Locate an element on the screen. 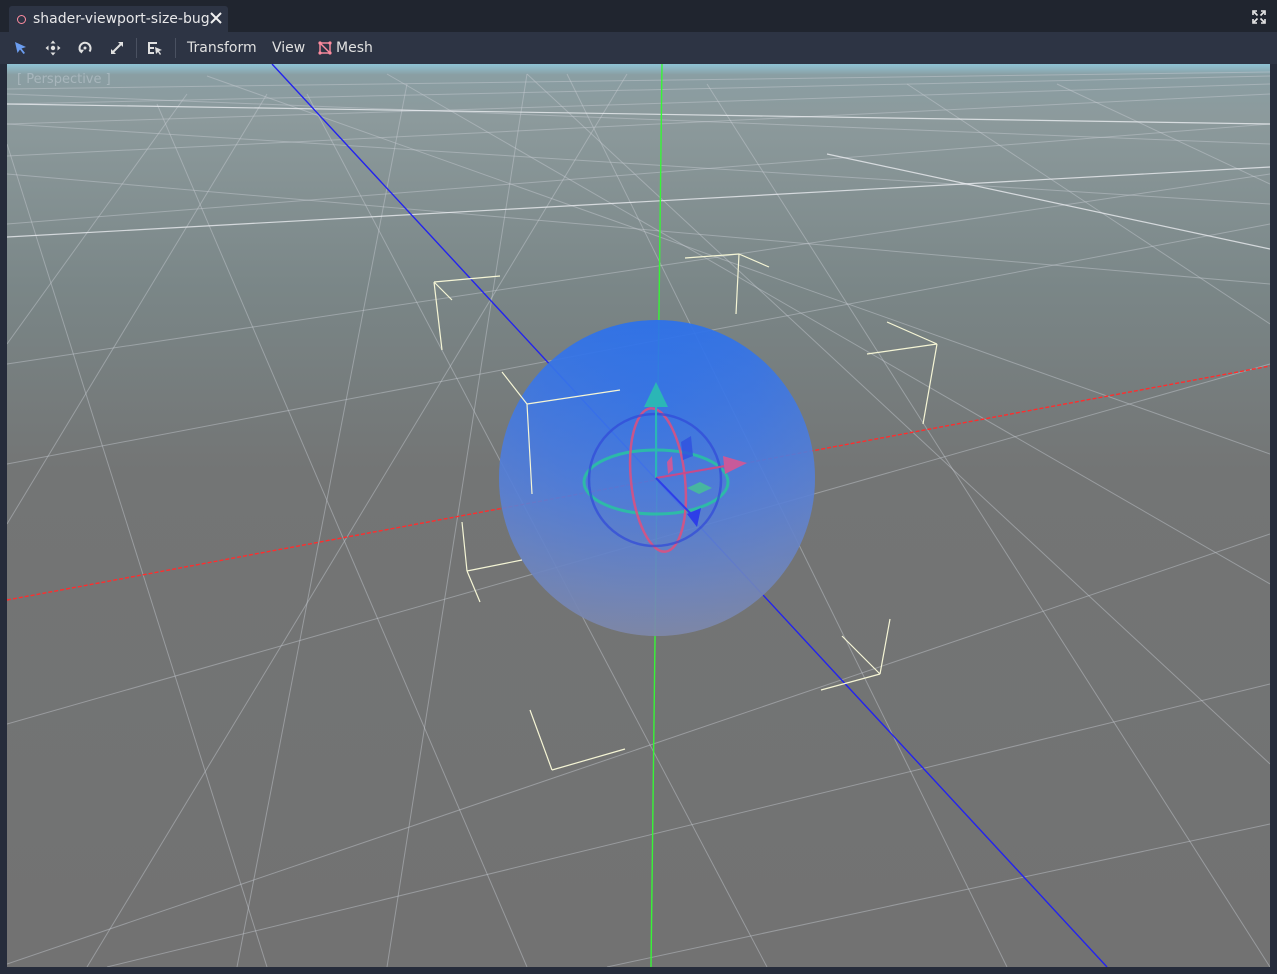 Image resolution: width=1277 pixels, height=974 pixels. scene-tab: shader-viewport-size-bug is located at coordinates (118, 19).